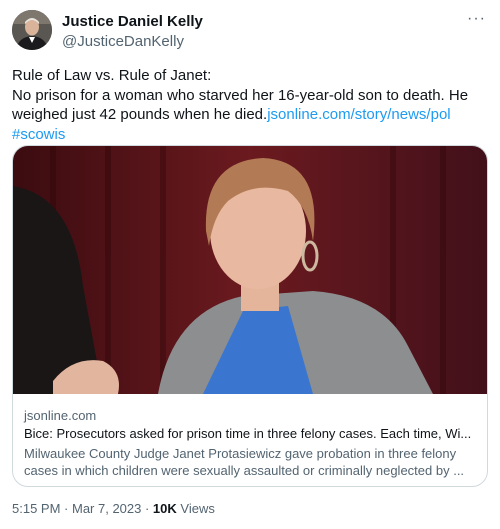 This screenshot has width=500, height=529. What do you see at coordinates (476, 19) in the screenshot?
I see `more-options-icon: ···` at bounding box center [476, 19].